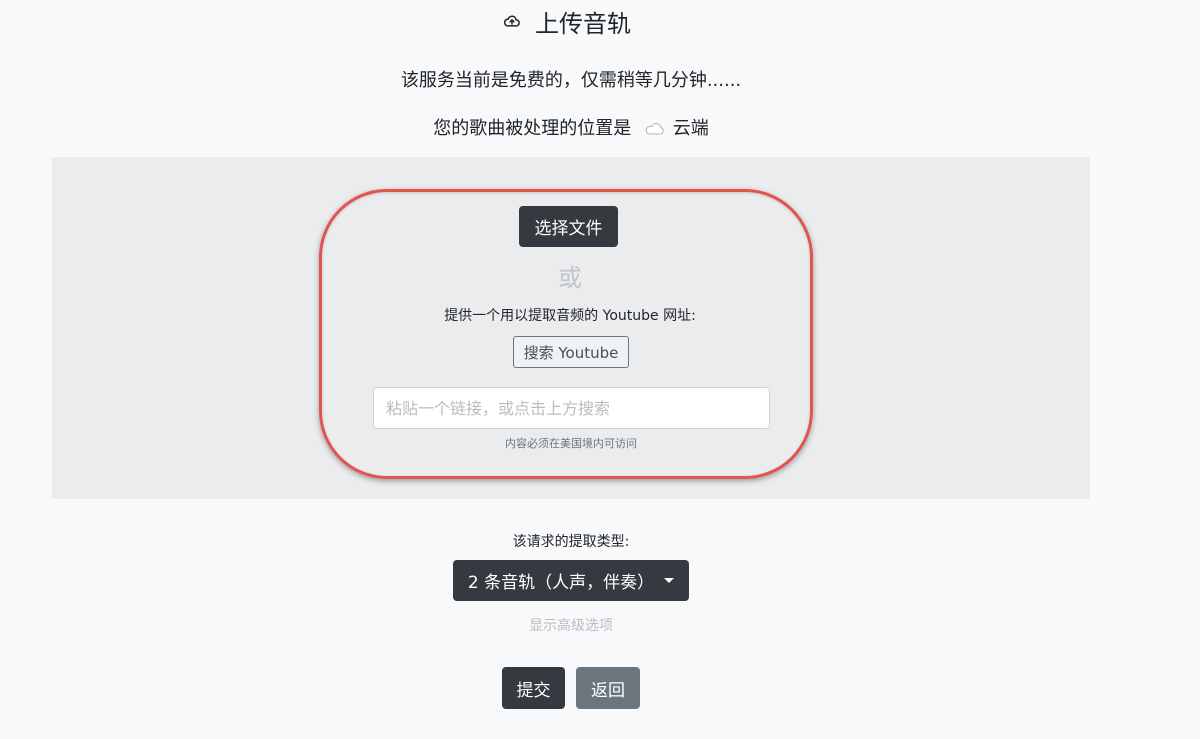  Describe the element at coordinates (583, 23) in the screenshot. I see `page-title: 上传音轨` at that location.